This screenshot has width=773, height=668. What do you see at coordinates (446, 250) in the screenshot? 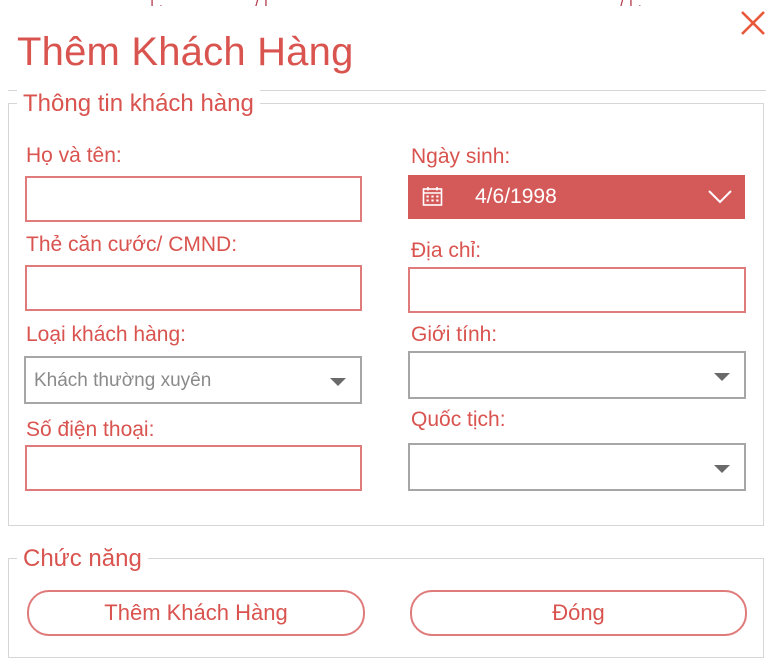
I see `address-label: Địa chỉ:` at bounding box center [446, 250].